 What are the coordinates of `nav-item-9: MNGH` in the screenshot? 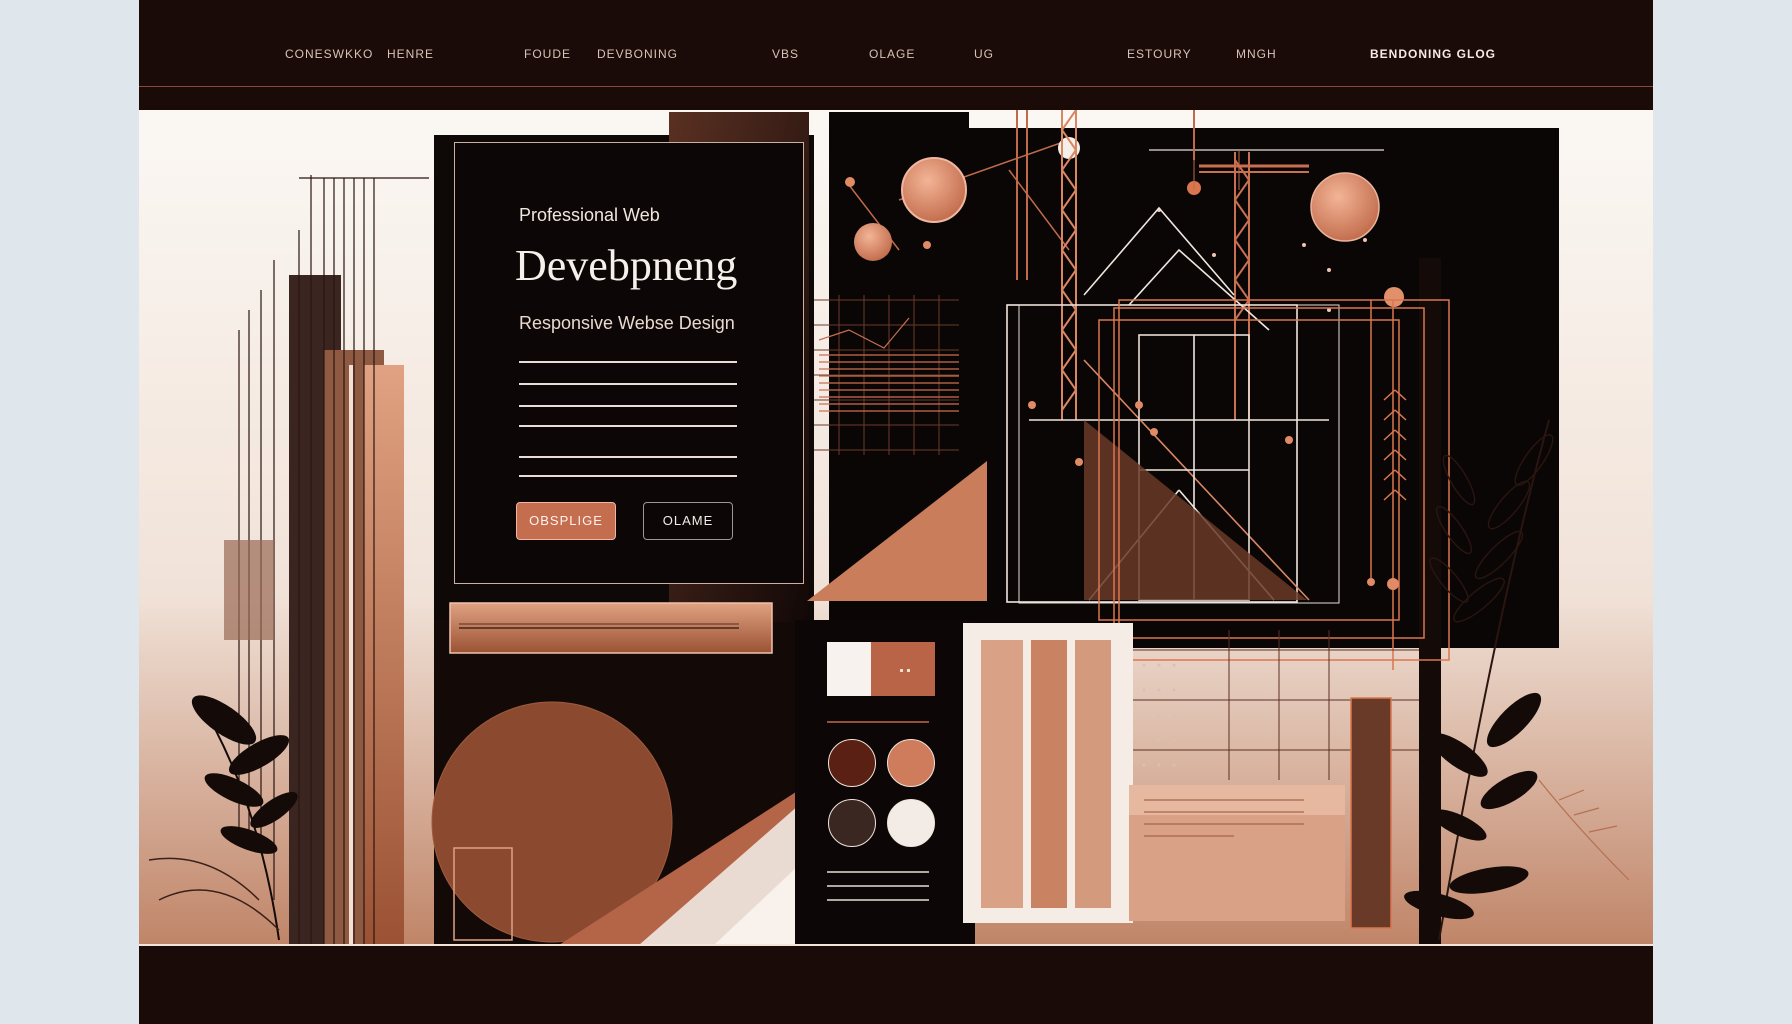 It's located at (1256, 54).